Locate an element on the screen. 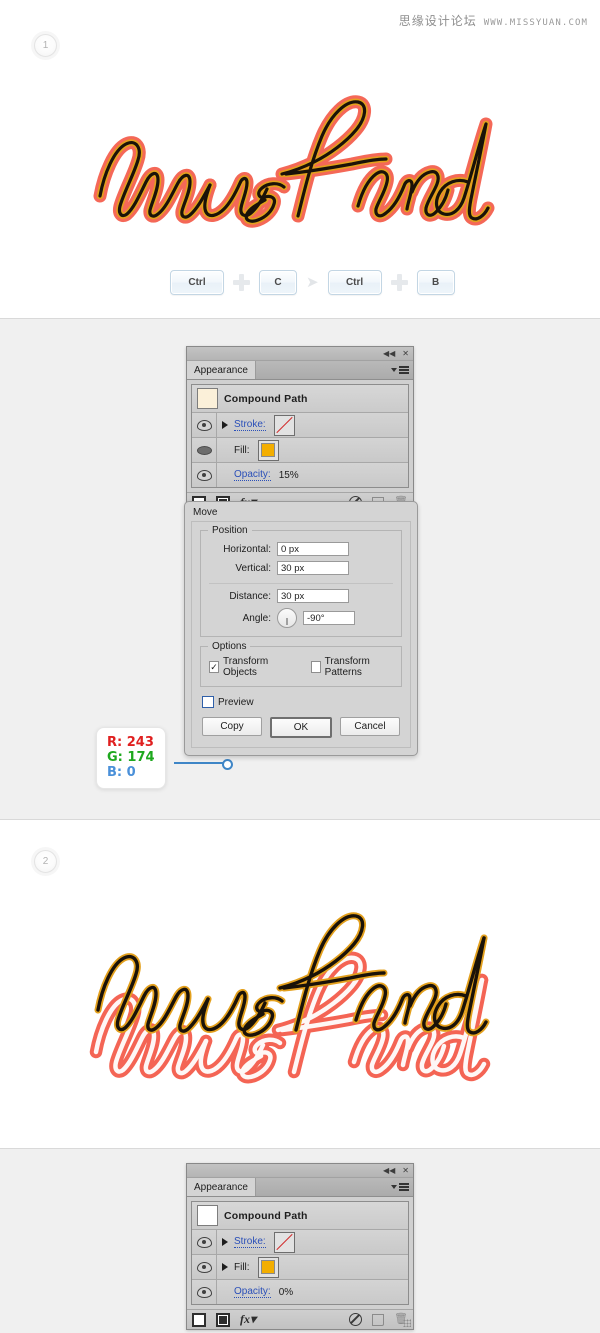 The height and width of the screenshot is (1333, 600). transform-objects-option: ✓ Transform Objects is located at coordinates (249, 667).